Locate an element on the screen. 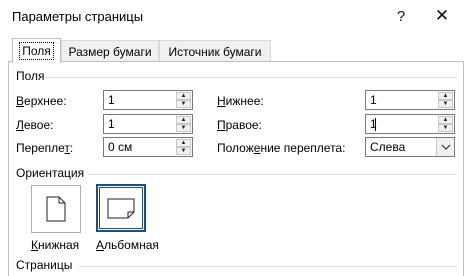  gutter-position-select: Слева is located at coordinates (410, 147).